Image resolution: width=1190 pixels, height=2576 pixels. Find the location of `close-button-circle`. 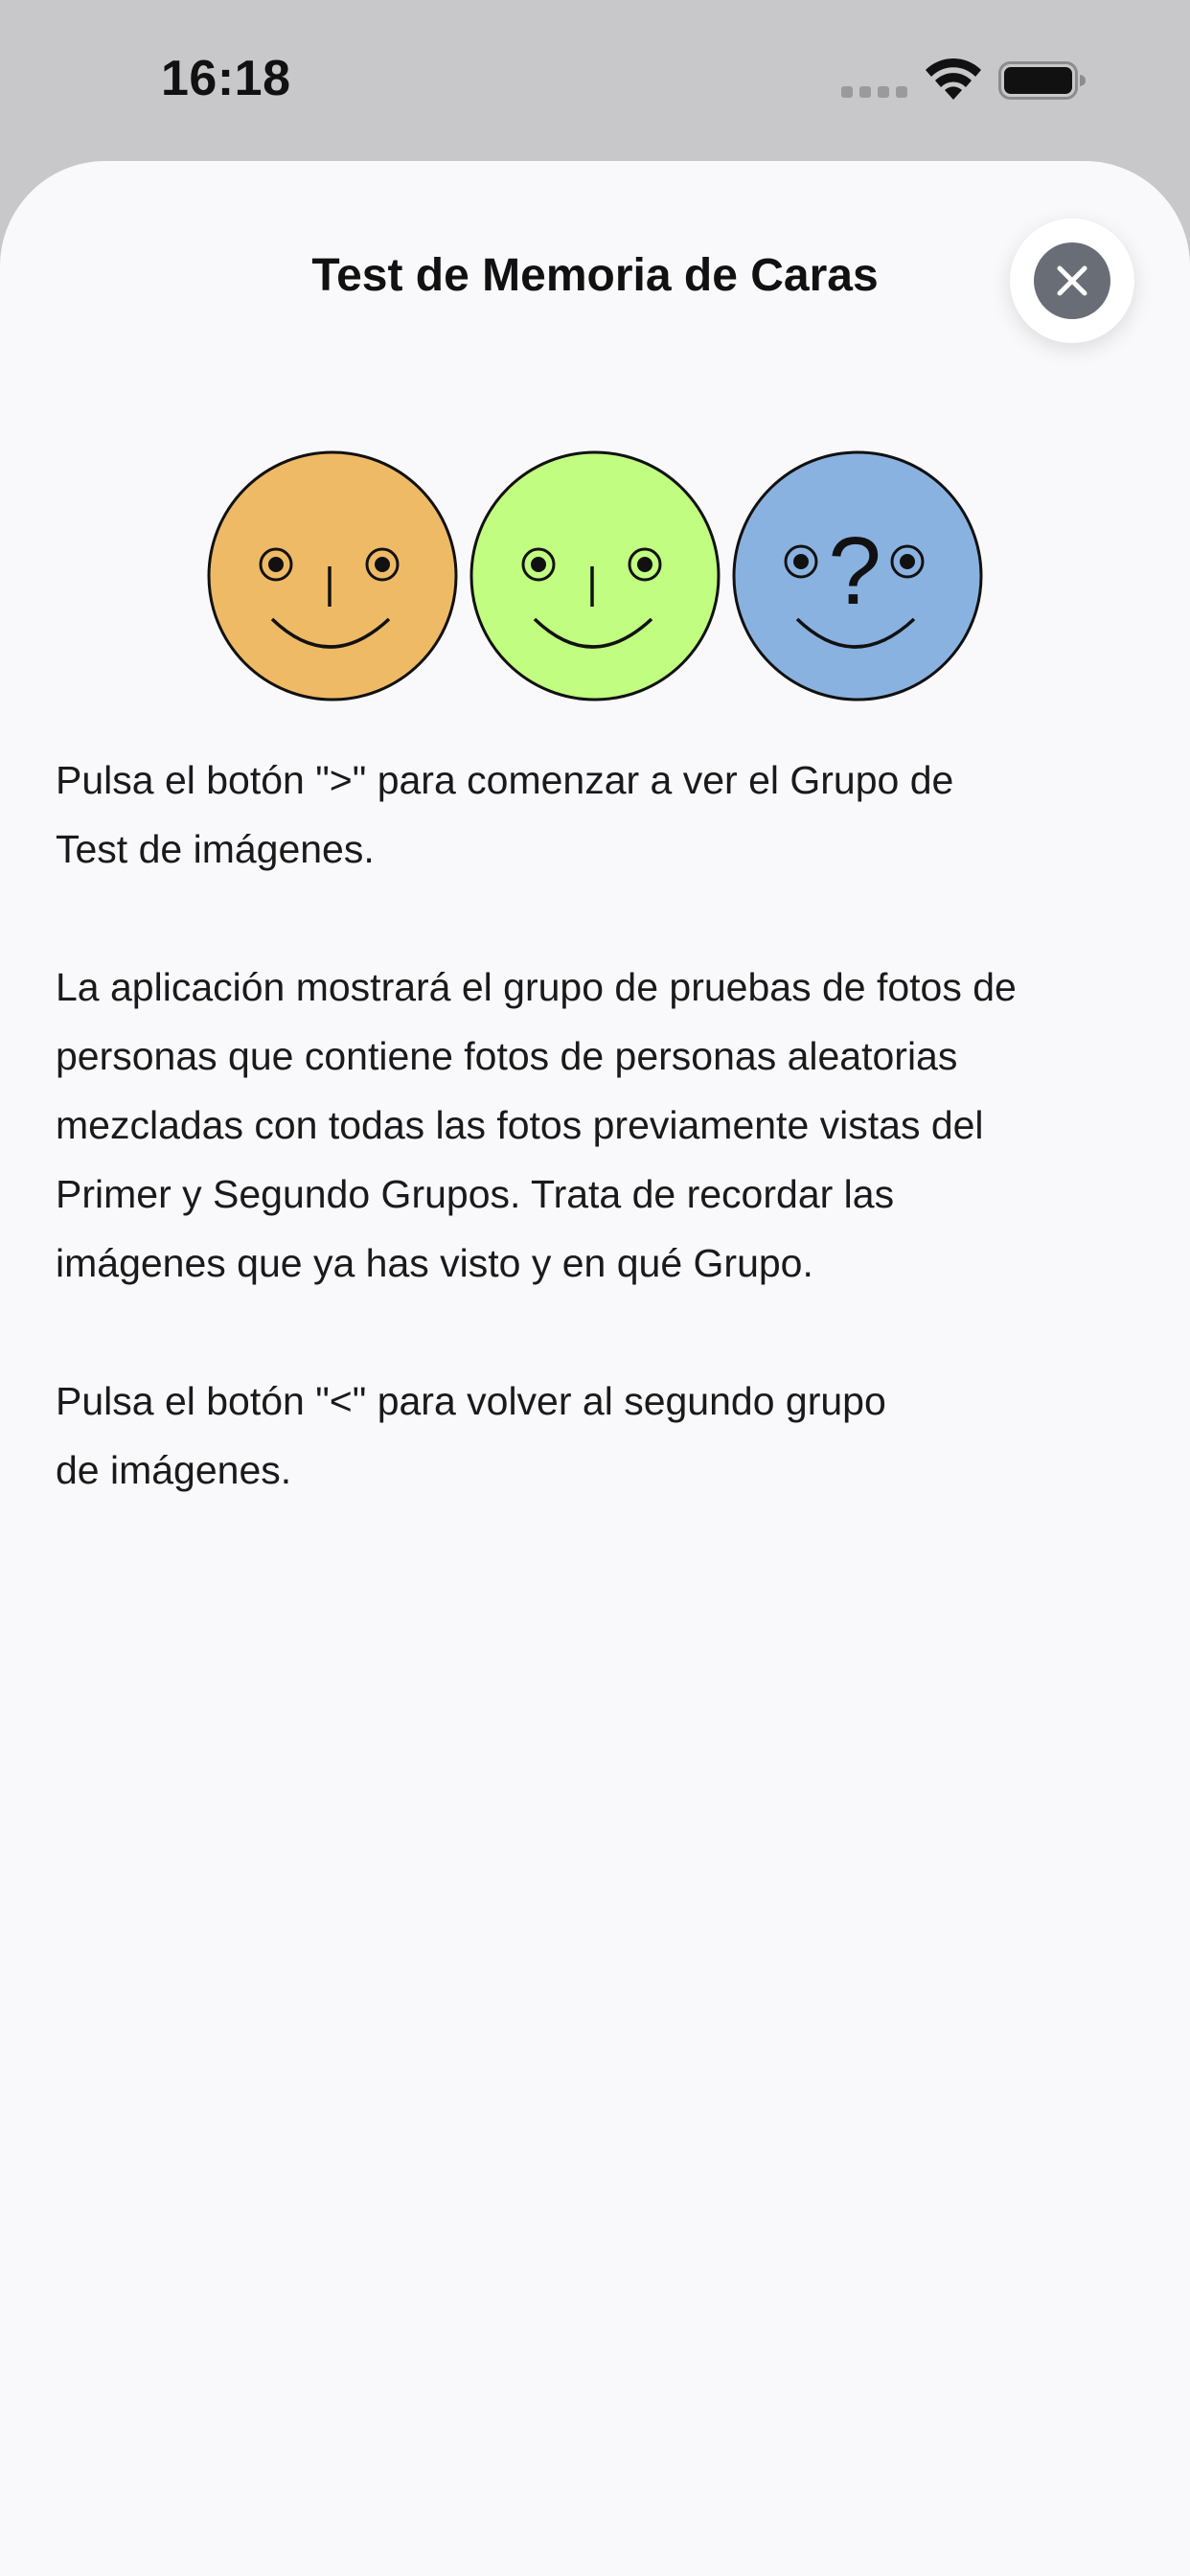

close-button-circle is located at coordinates (1072, 280).